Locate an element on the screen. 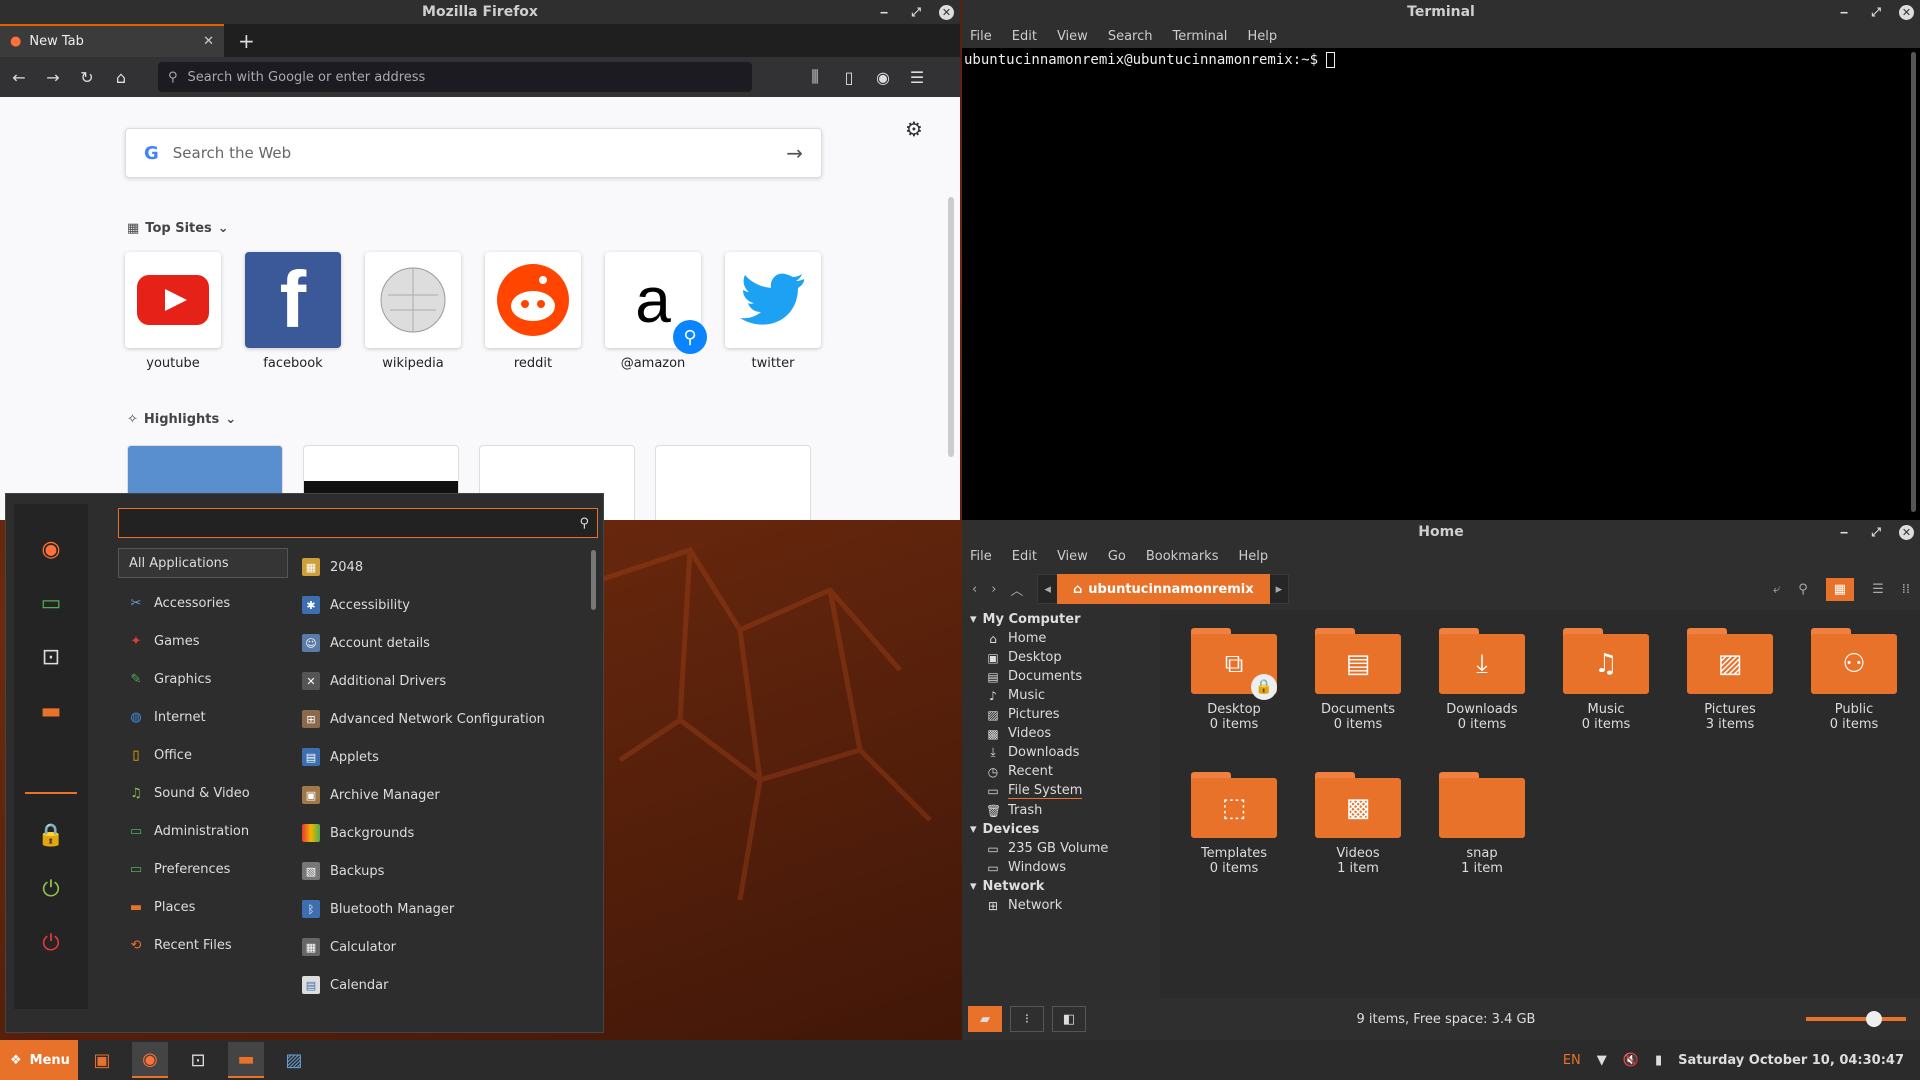 This screenshot has width=1920, height=1080. library-icon: ⫼ is located at coordinates (815, 77).